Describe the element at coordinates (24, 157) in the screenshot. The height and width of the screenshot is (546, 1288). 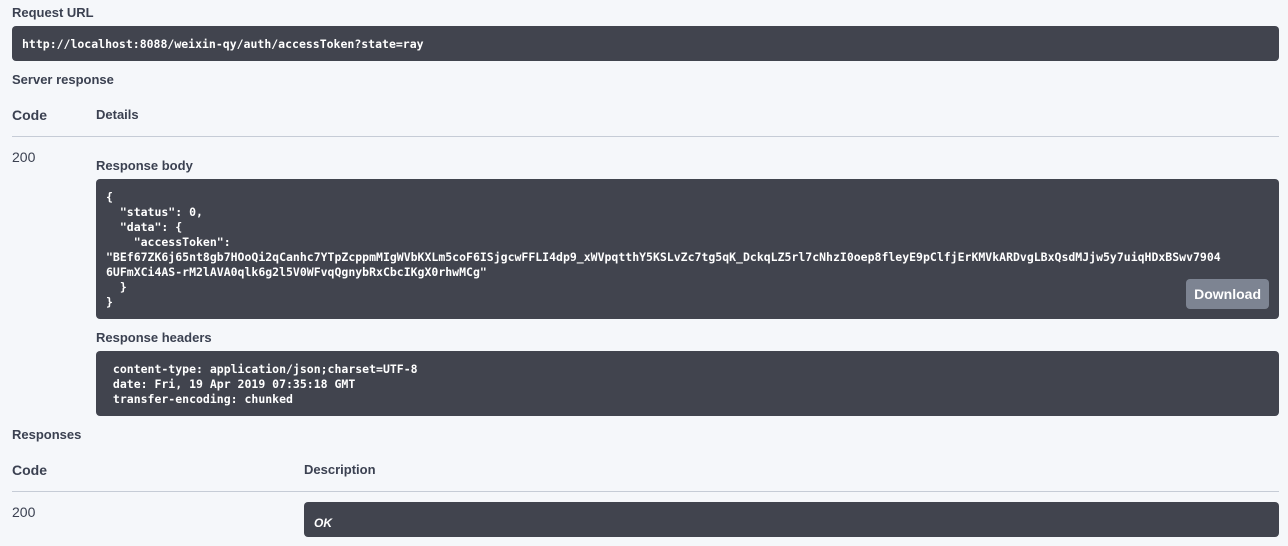
I see `response-status-code: 200` at that location.